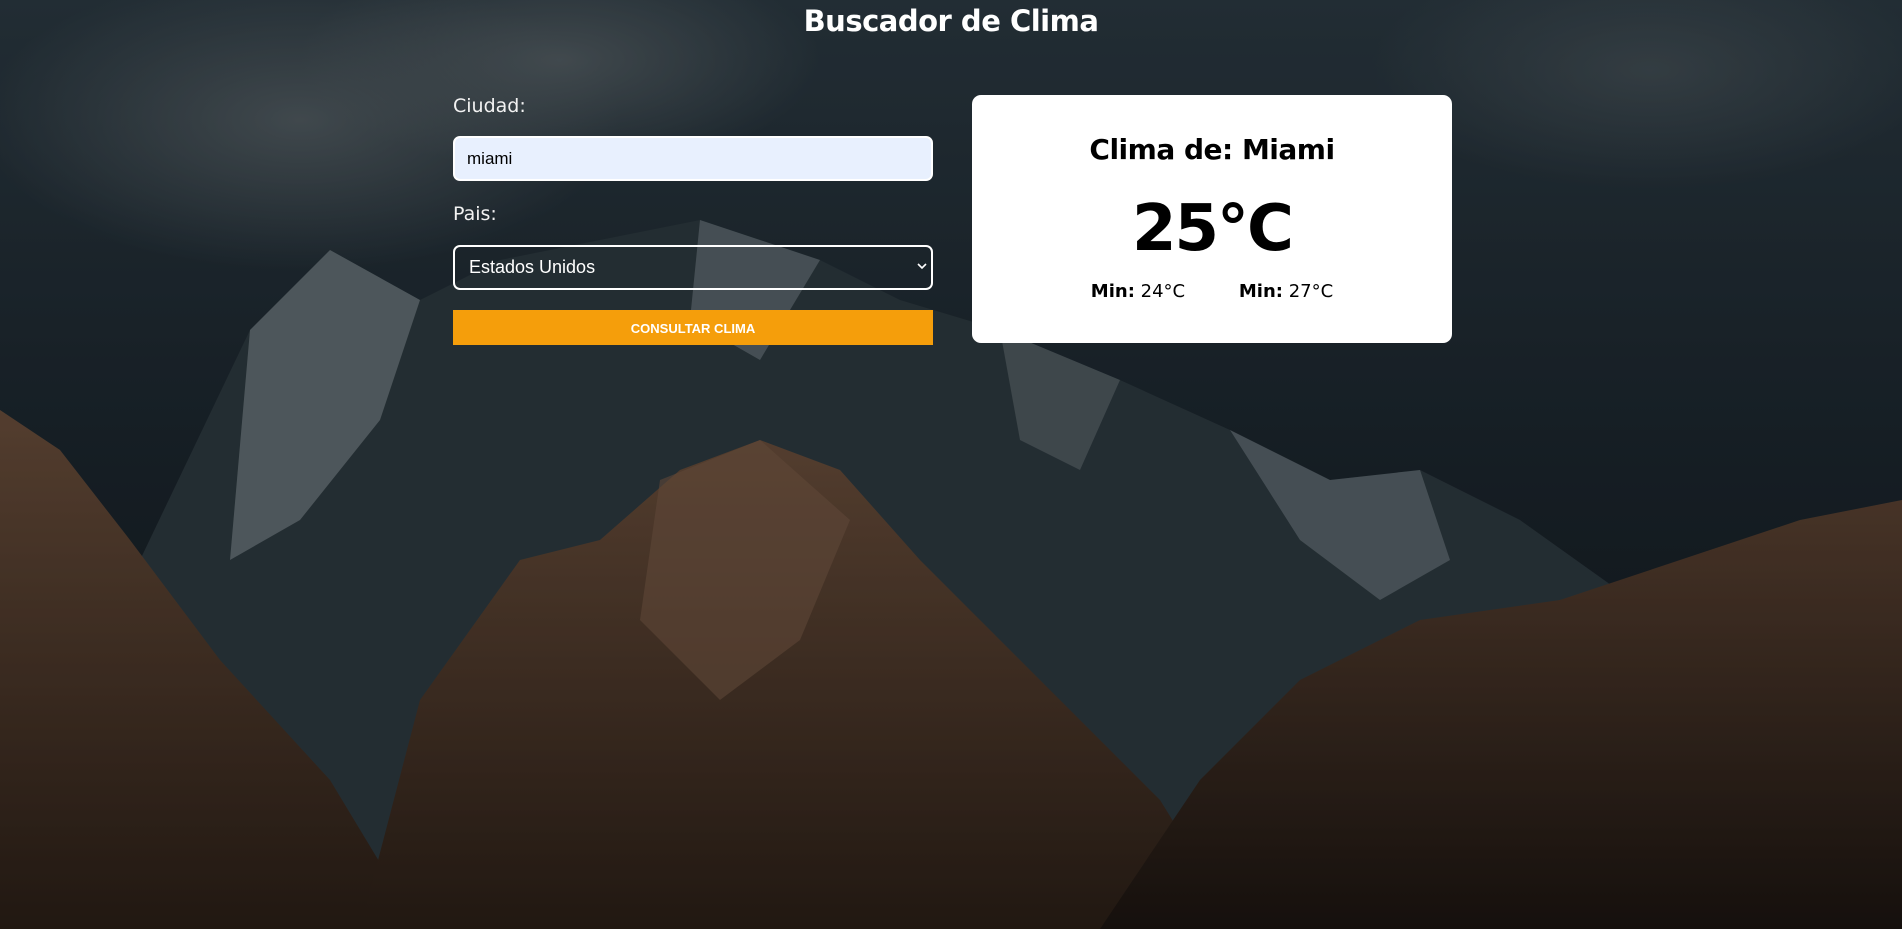 The height and width of the screenshot is (929, 1902). What do you see at coordinates (489, 106) in the screenshot?
I see `city-label: Ciudad:` at bounding box center [489, 106].